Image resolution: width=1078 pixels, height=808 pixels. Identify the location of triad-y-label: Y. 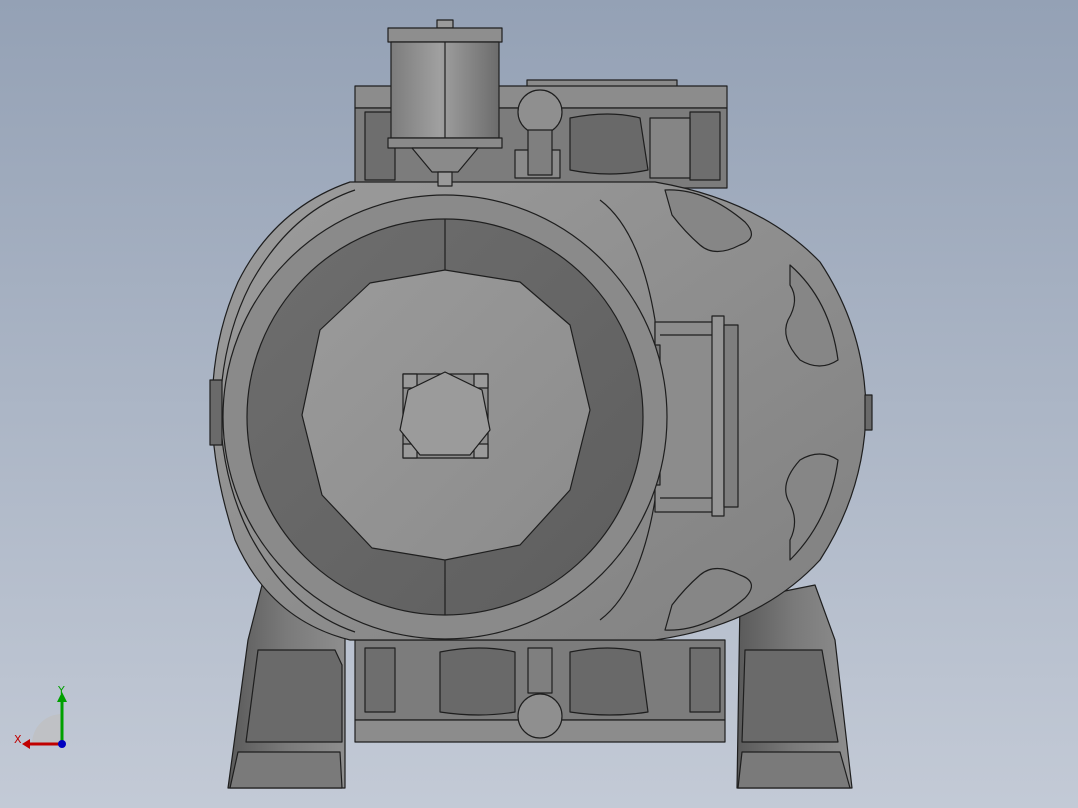
(61, 691).